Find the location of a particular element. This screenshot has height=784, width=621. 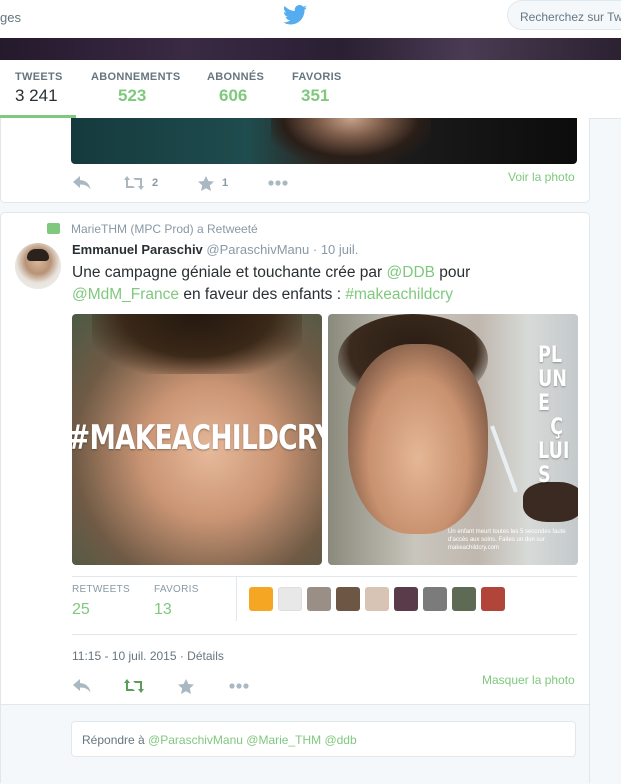

stat-value: 13 is located at coordinates (163, 609).